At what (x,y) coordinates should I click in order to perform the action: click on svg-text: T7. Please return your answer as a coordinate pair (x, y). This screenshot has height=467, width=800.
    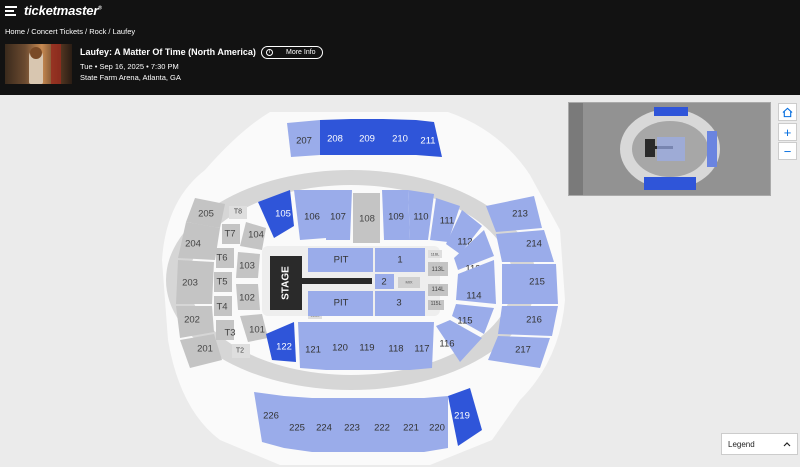
    Looking at the image, I should click on (229, 234).